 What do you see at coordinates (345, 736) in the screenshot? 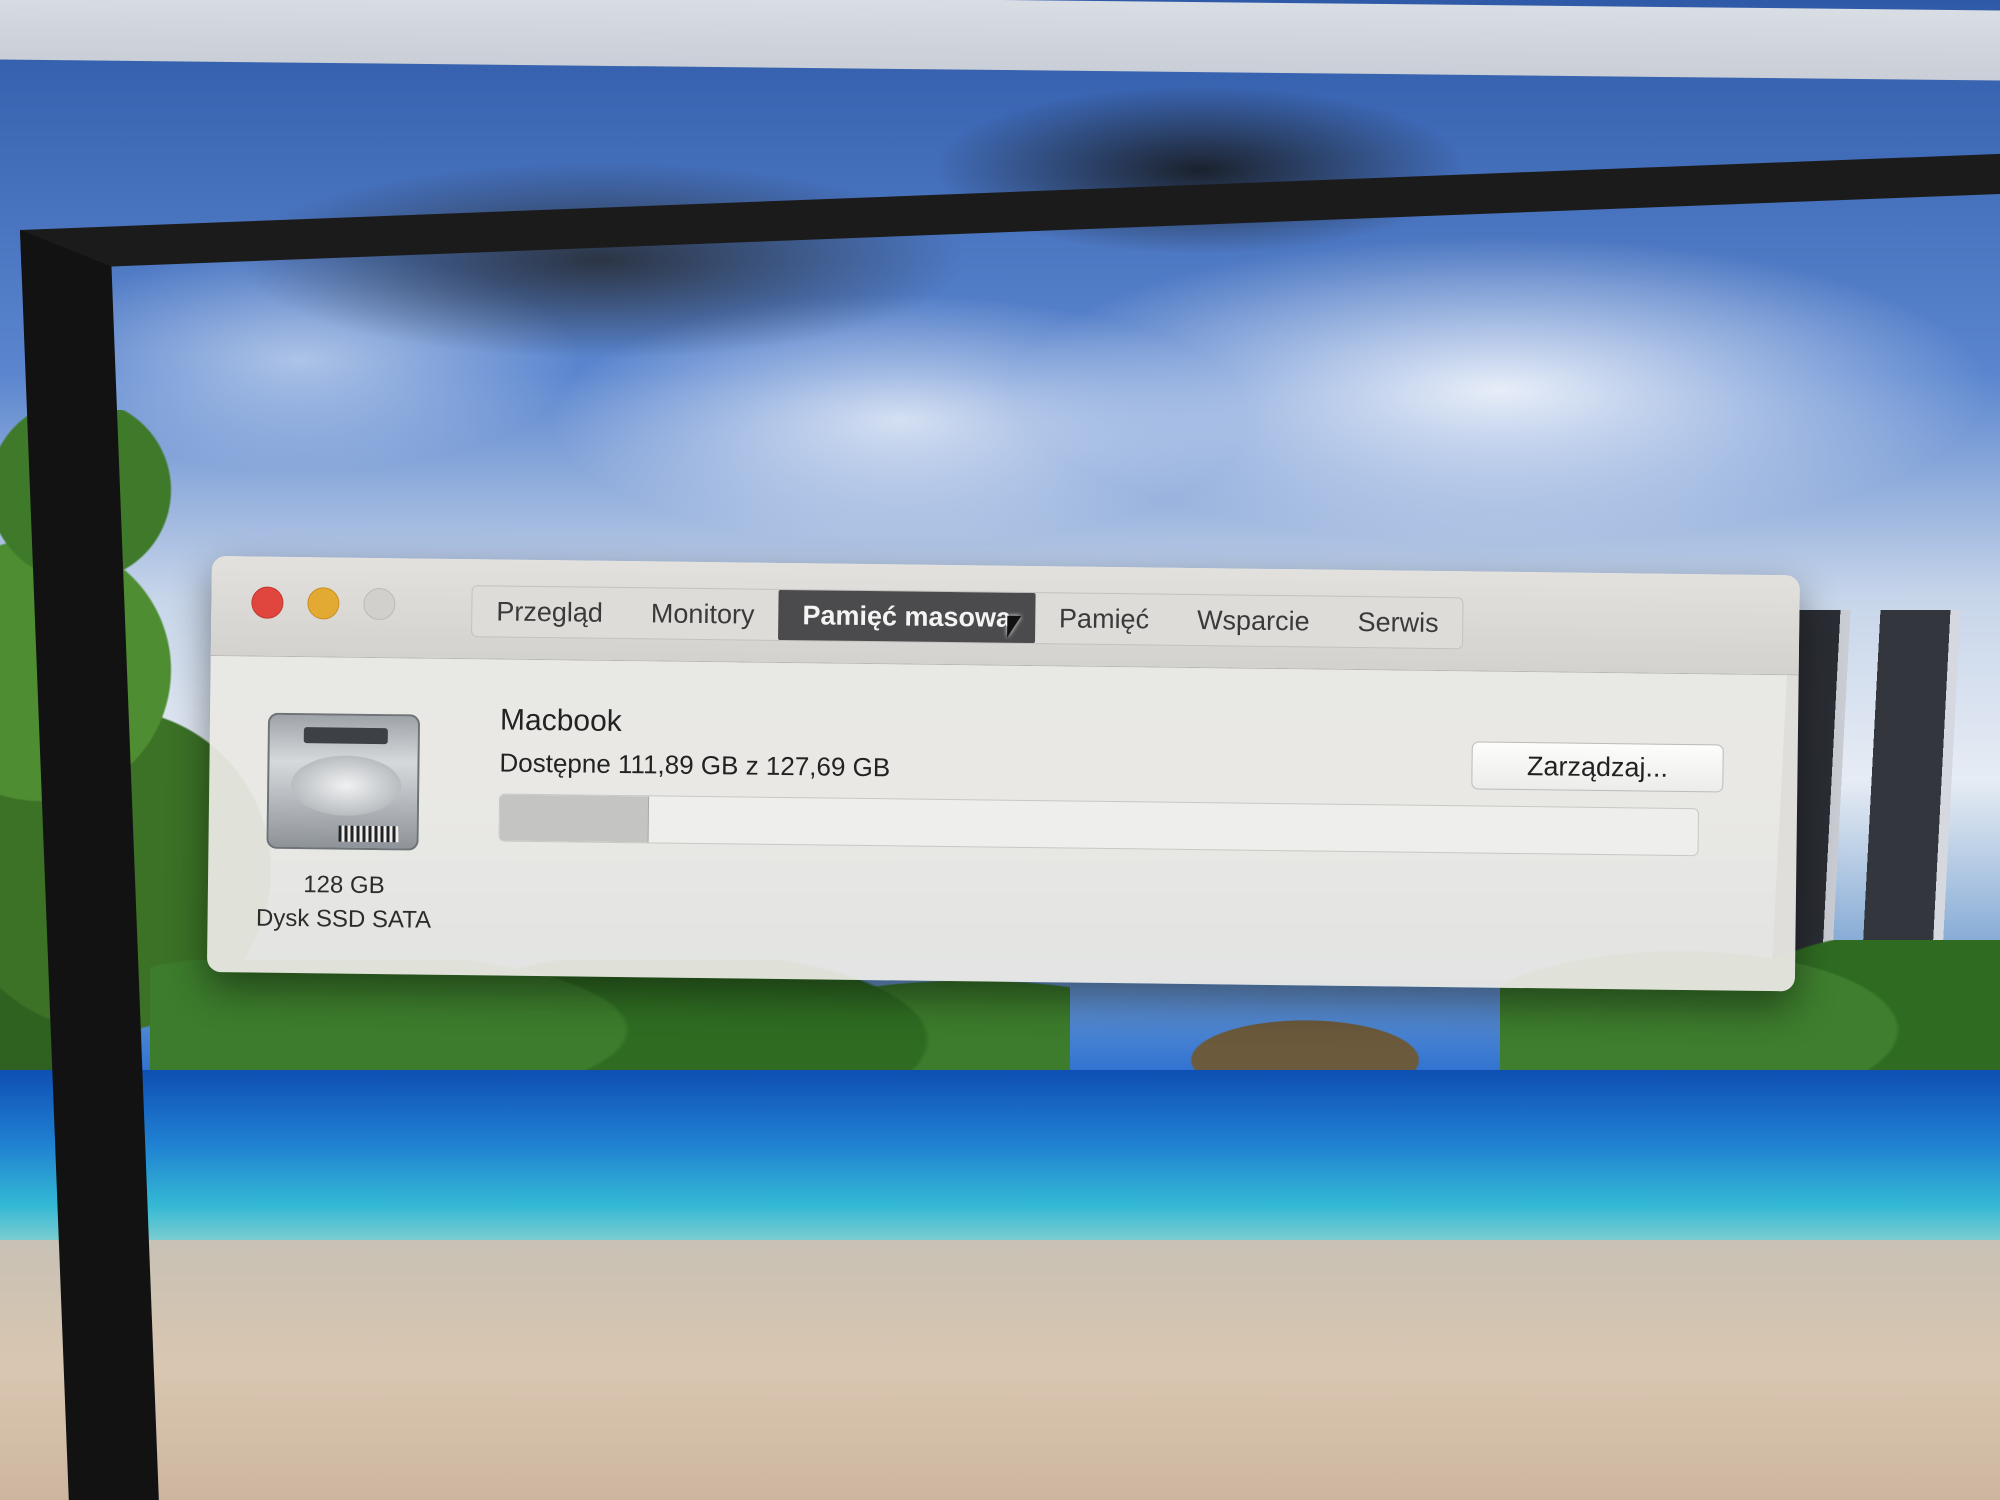
I see `drive-label-strip` at bounding box center [345, 736].